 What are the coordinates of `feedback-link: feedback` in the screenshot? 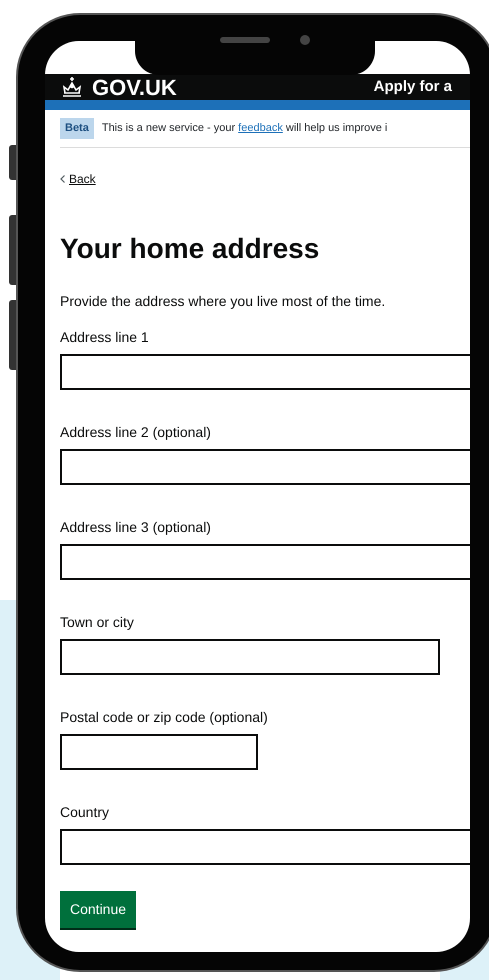 It's located at (260, 128).